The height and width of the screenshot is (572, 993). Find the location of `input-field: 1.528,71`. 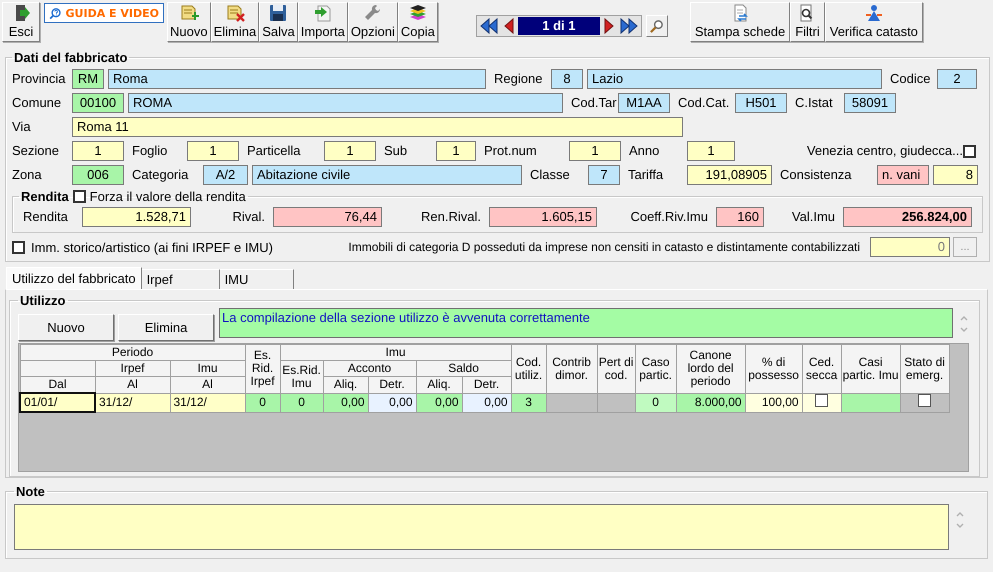

input-field: 1.528,71 is located at coordinates (136, 217).